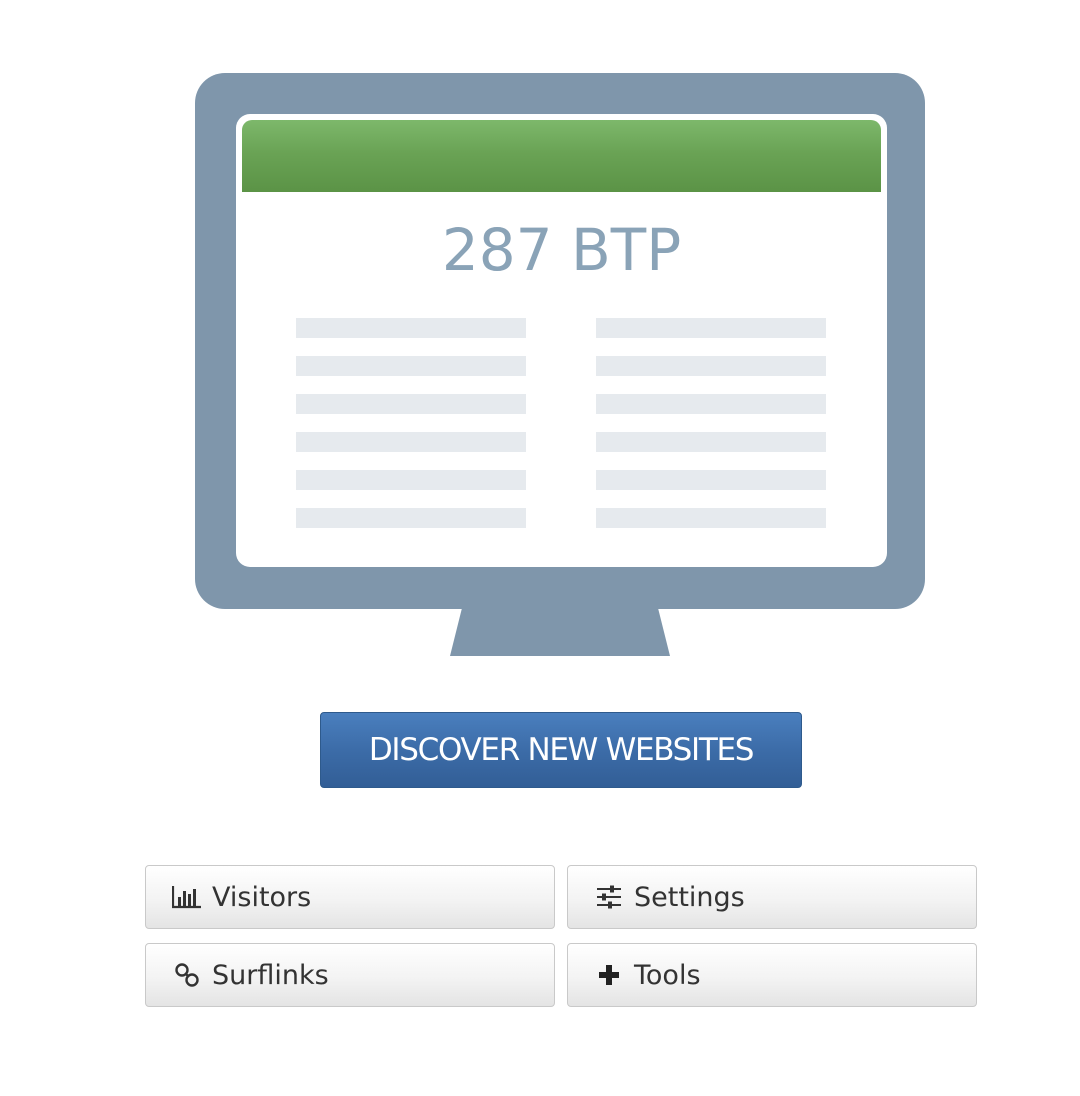  Describe the element at coordinates (270, 975) in the screenshot. I see `surflinks-label: Surflinks` at that location.